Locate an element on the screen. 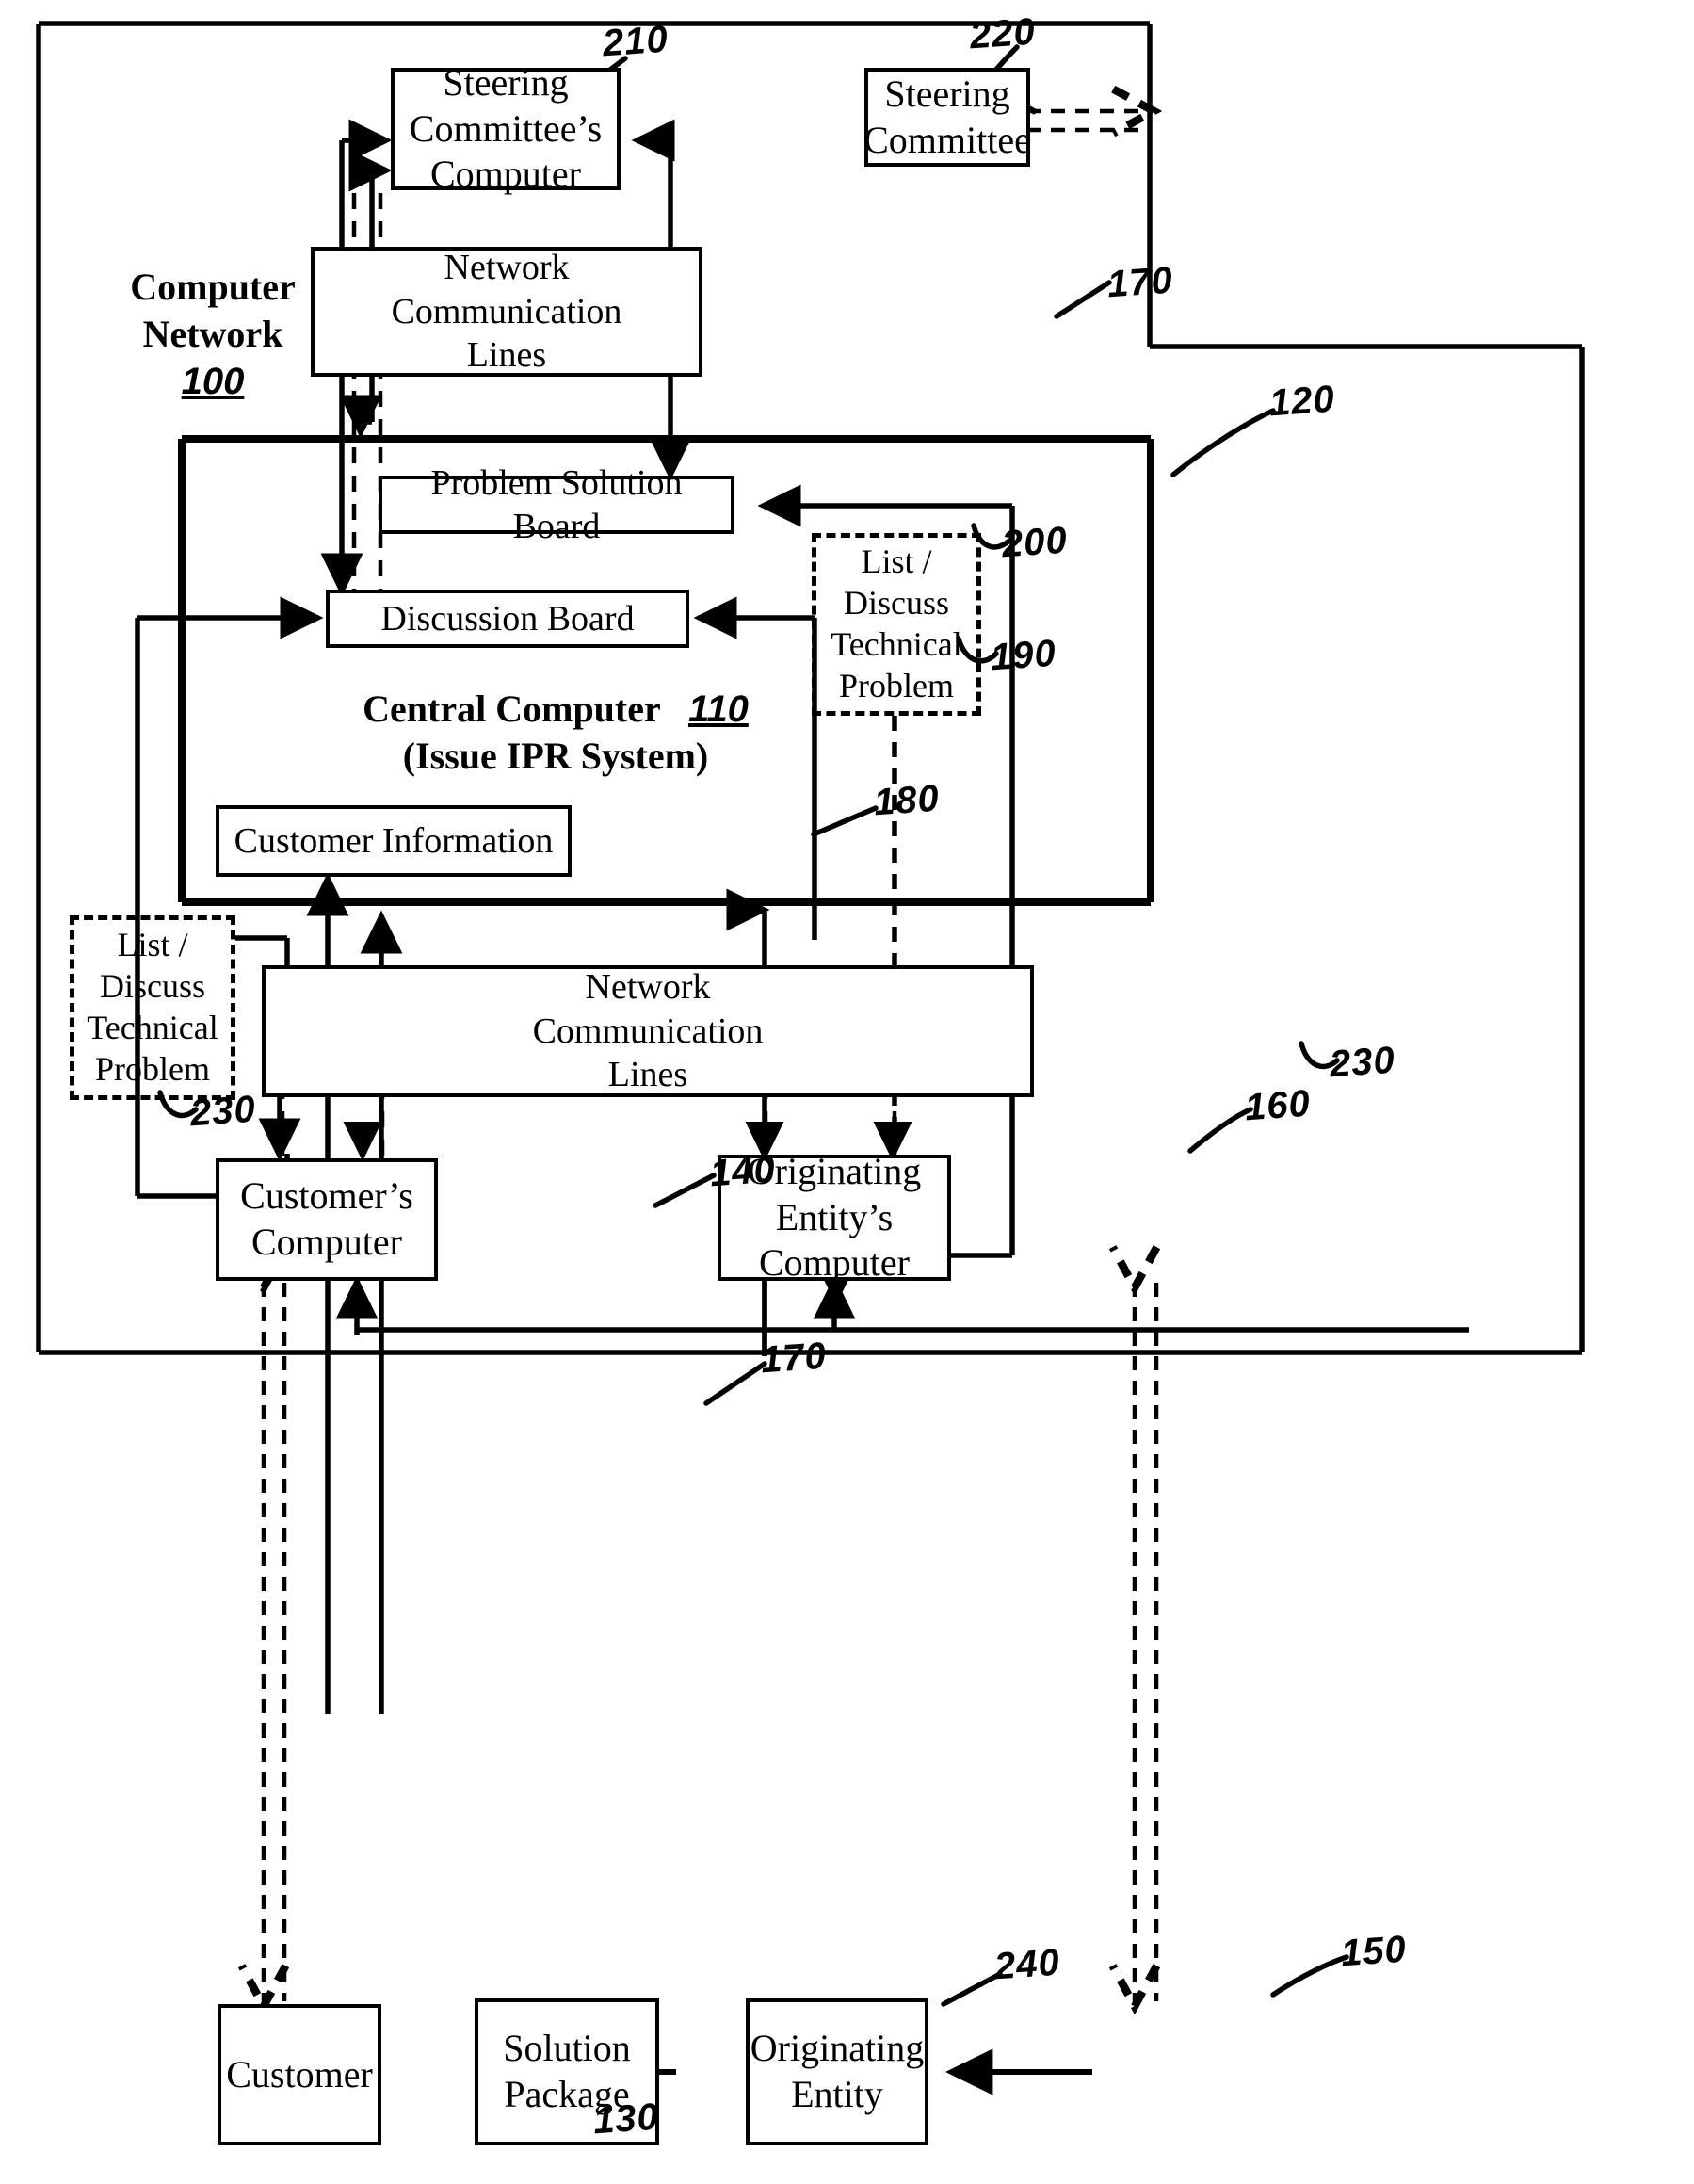 This screenshot has height=2184, width=1694. ref-140: 140 is located at coordinates (743, 1171).